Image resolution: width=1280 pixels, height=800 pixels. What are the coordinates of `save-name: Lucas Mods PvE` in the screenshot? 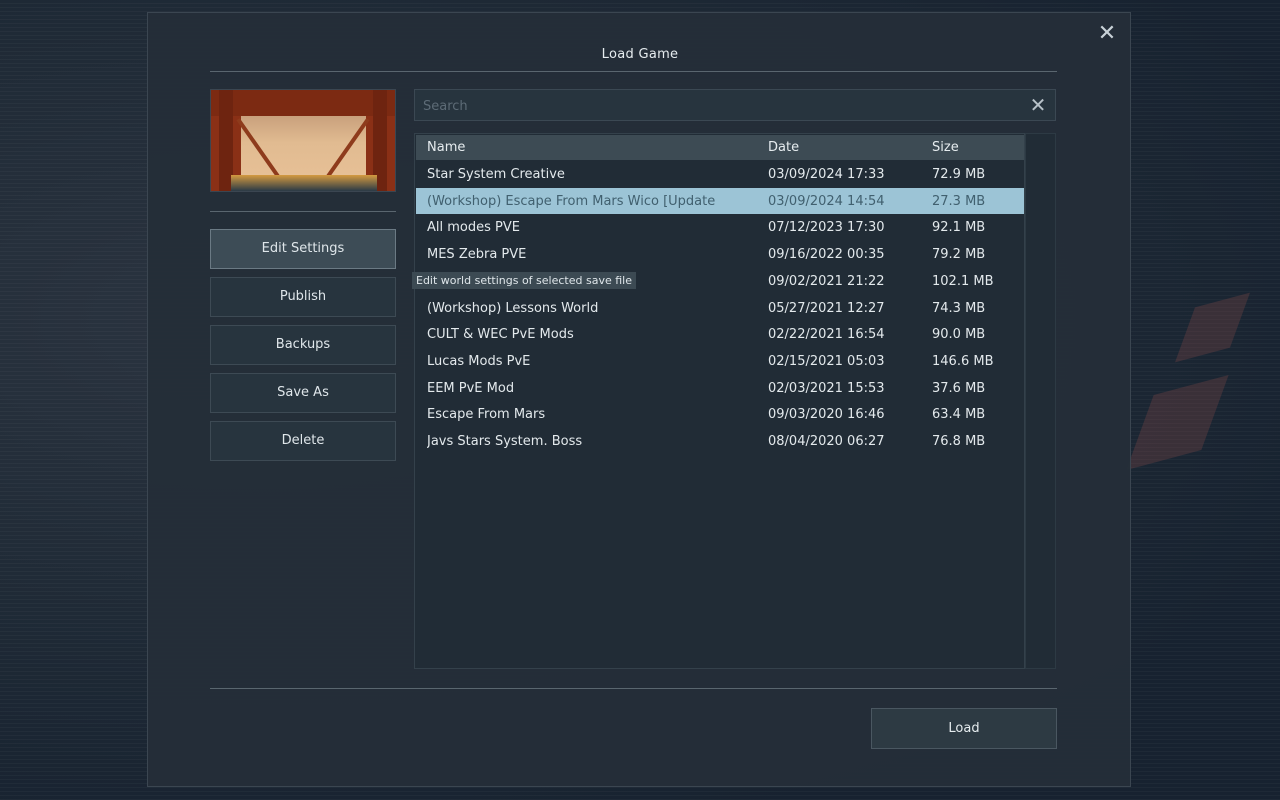 It's located at (479, 361).